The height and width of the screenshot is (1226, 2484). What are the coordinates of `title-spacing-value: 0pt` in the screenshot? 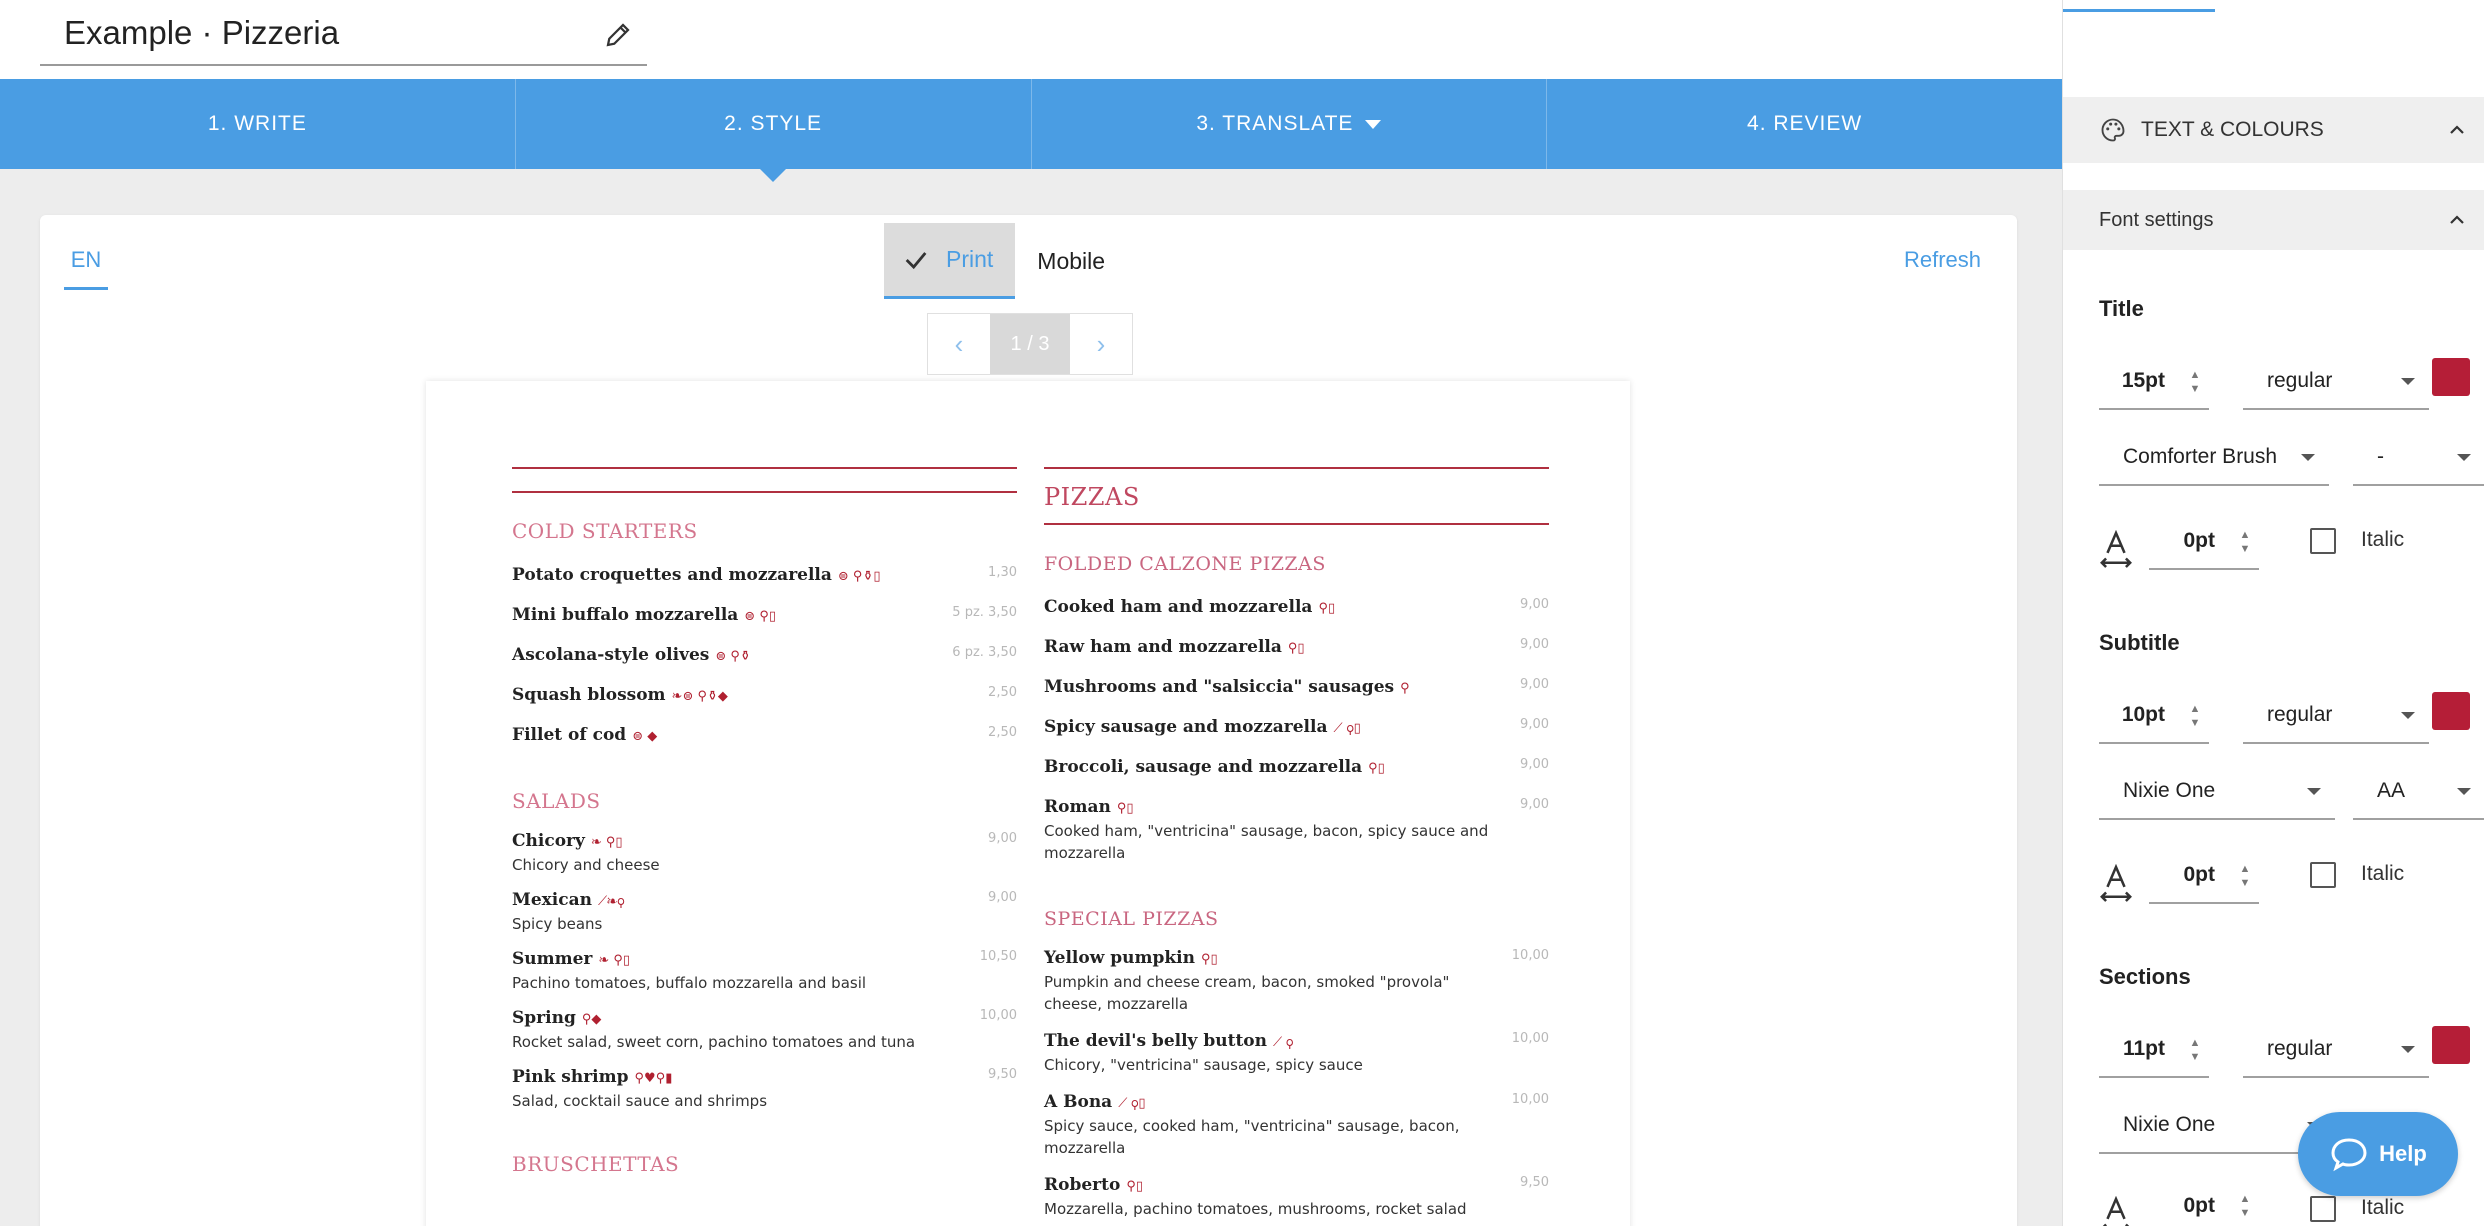 It's located at (2199, 540).